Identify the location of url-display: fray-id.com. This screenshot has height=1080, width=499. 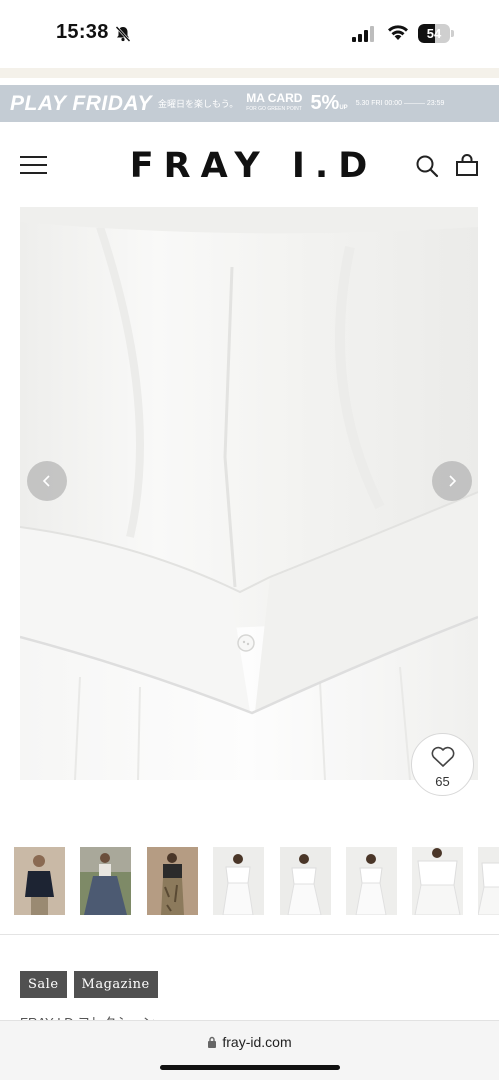
(249, 1042).